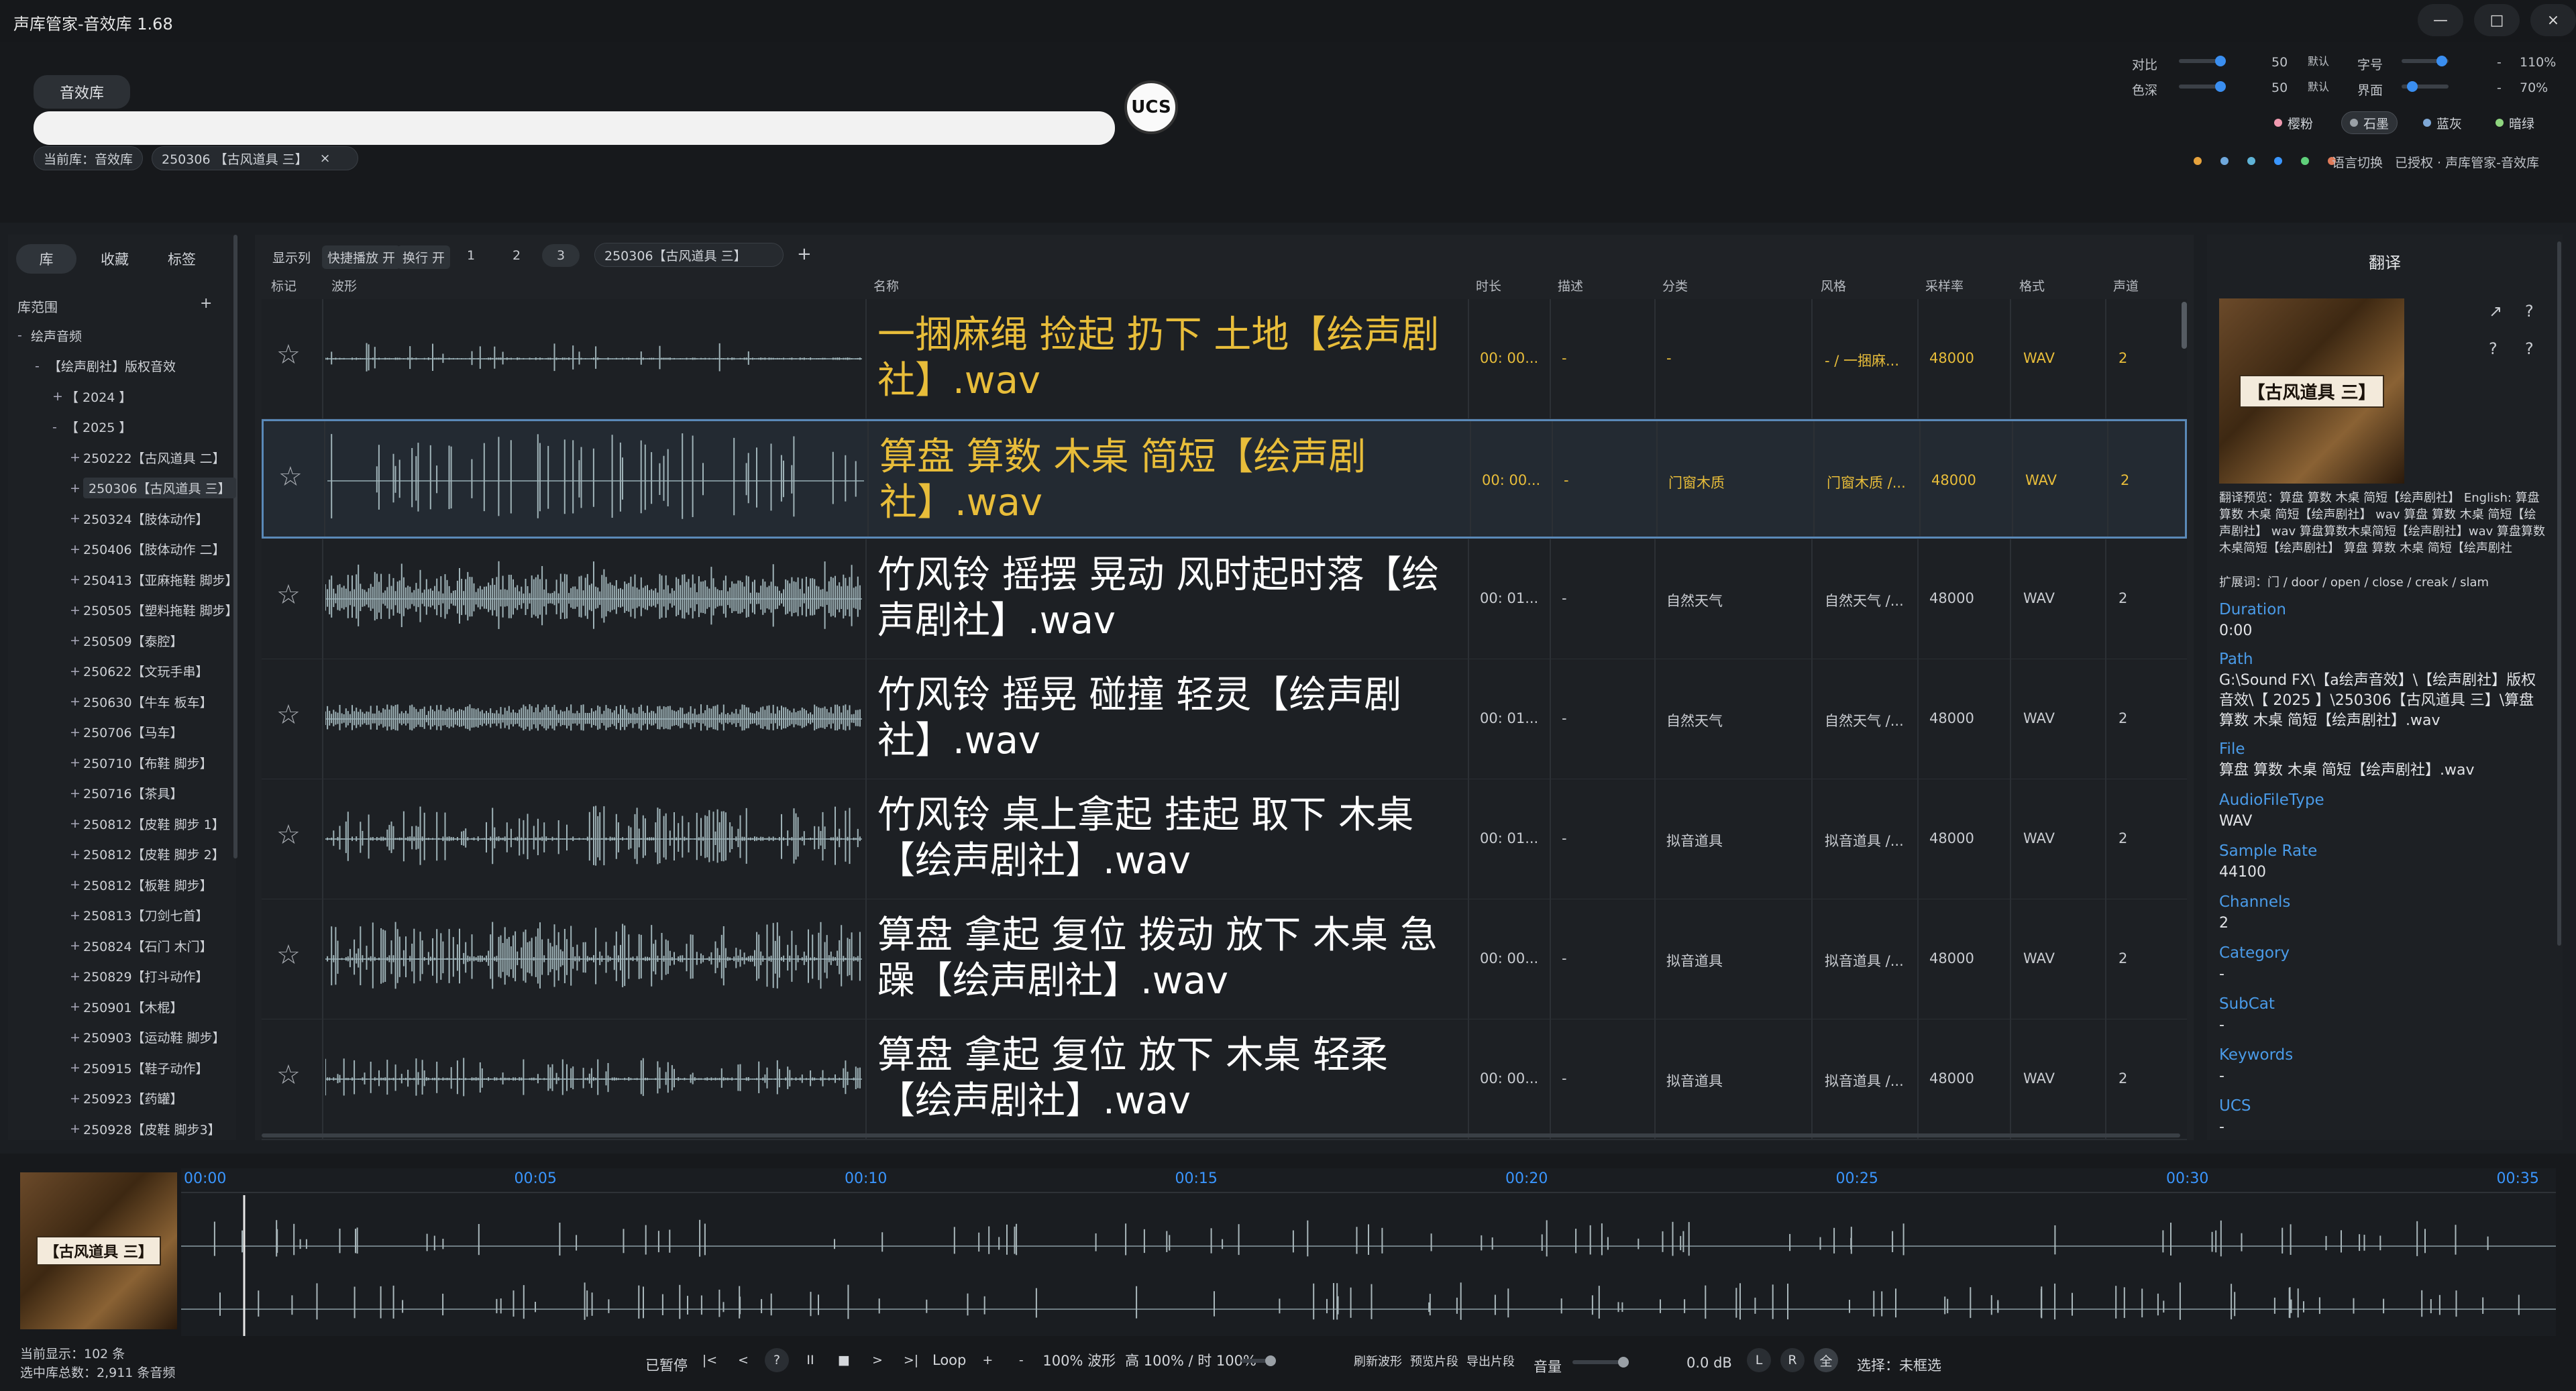 The image size is (2576, 1391). I want to click on tree-item: +250710【布鞋 脚步】, so click(150, 762).